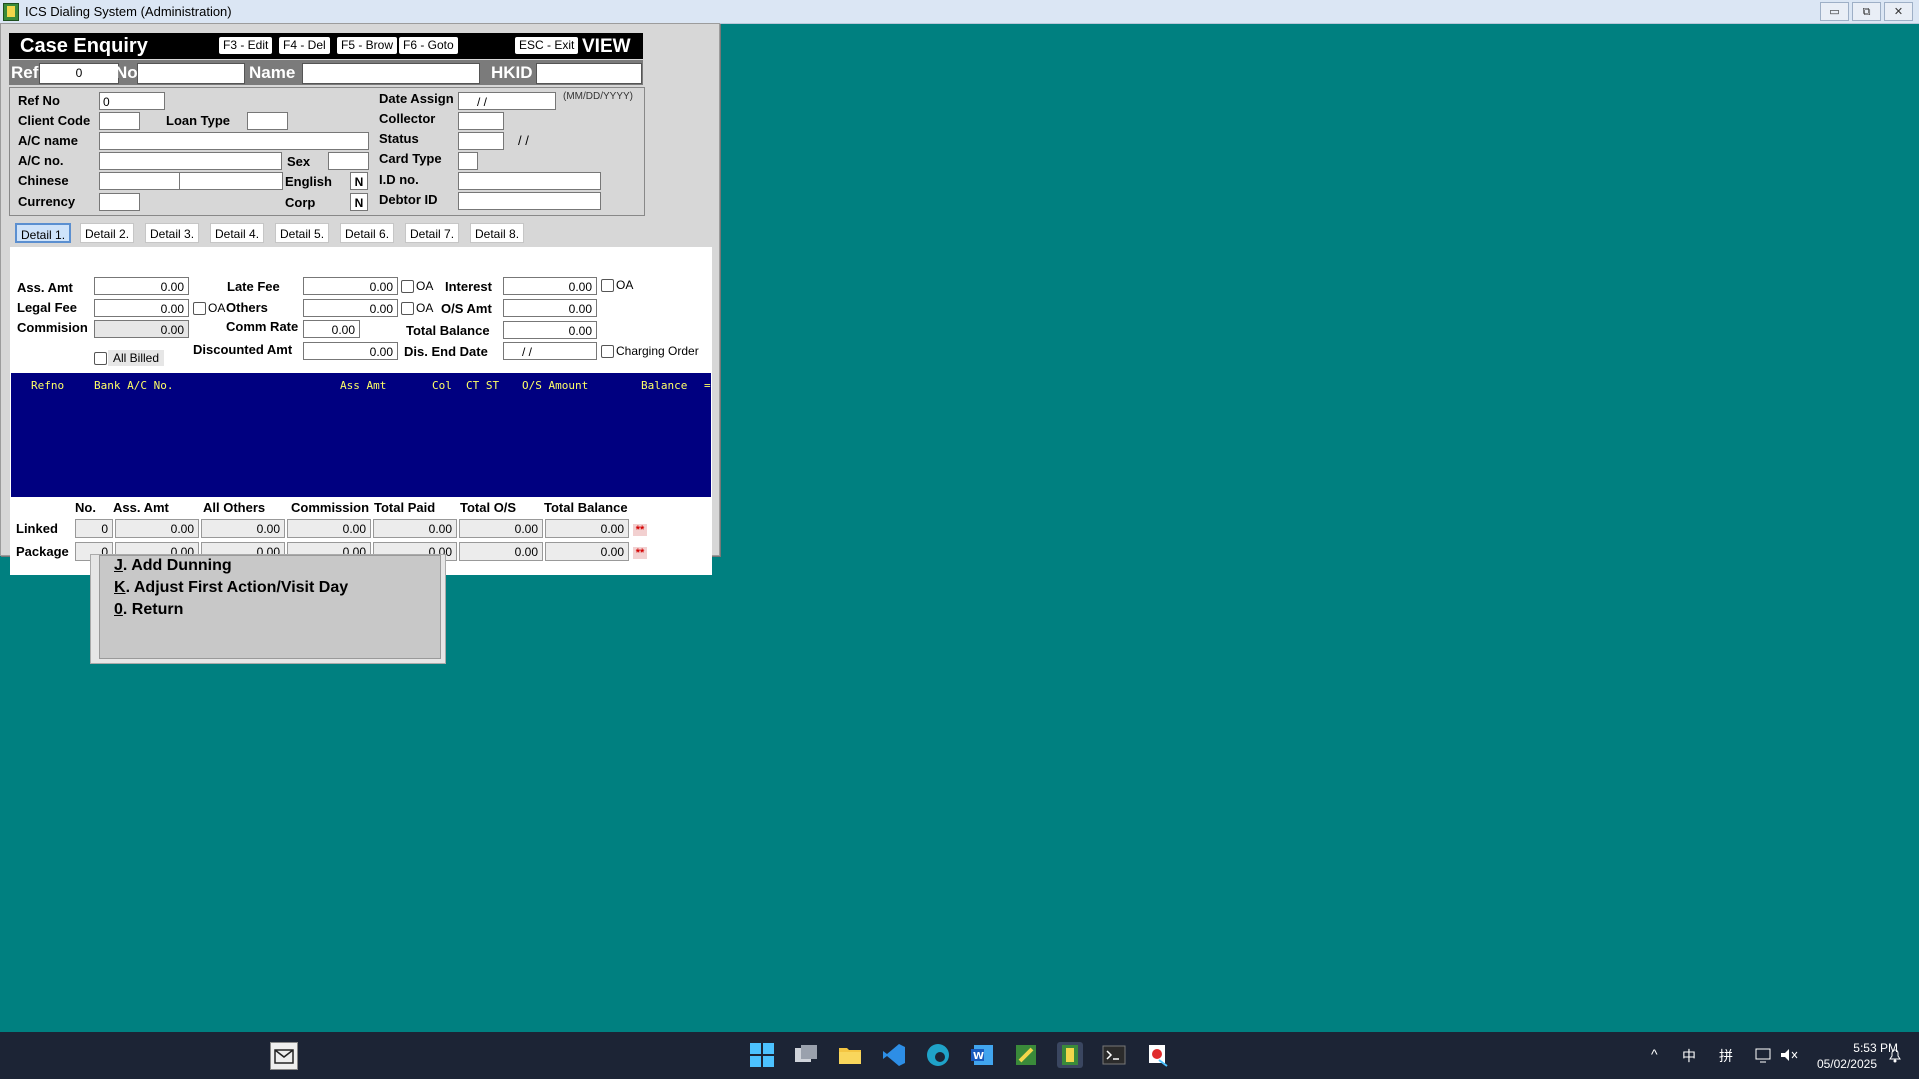 The height and width of the screenshot is (1079, 1919). Describe the element at coordinates (762, 1055) in the screenshot. I see `start-icon` at that location.